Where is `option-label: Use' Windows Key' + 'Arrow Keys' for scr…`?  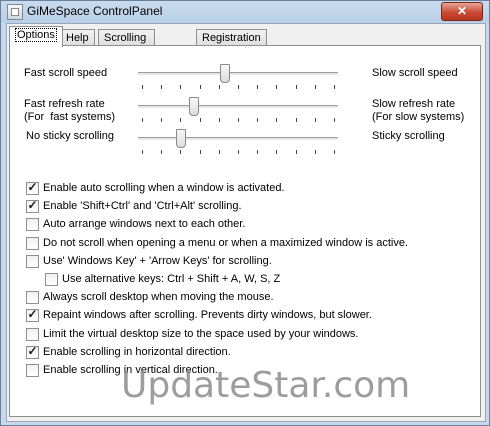 option-label: Use' Windows Key' + 'Arrow Keys' for scr… is located at coordinates (157, 261).